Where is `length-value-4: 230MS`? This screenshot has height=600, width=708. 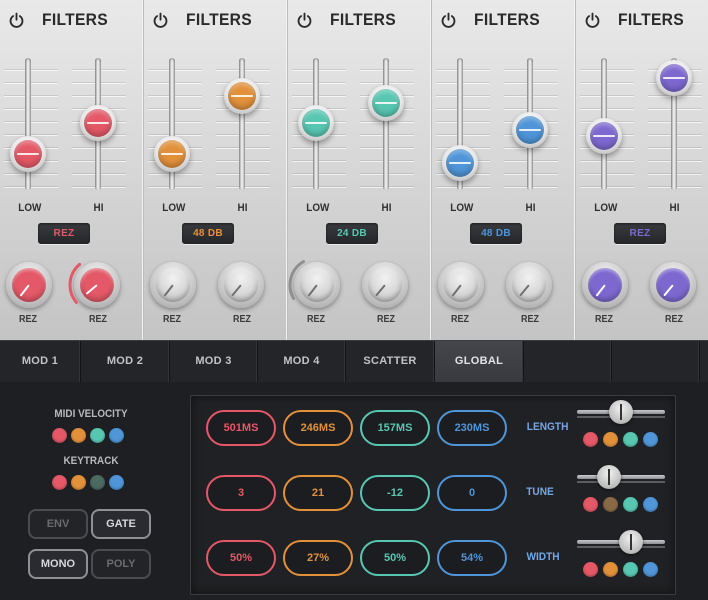
length-value-4: 230MS is located at coordinates (472, 428).